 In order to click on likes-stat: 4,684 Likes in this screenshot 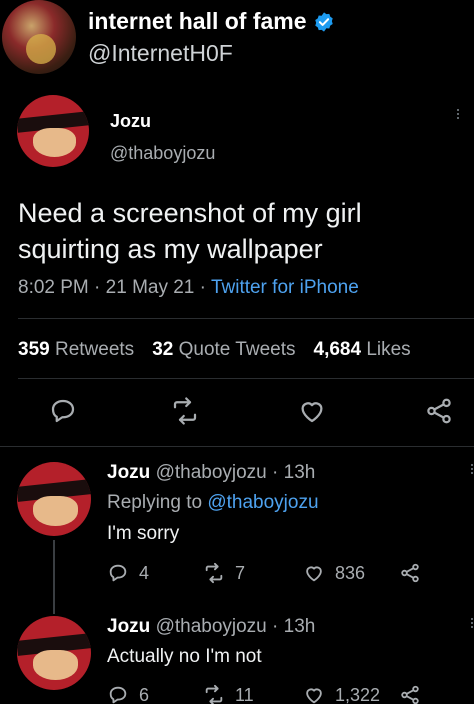, I will do `click(362, 350)`.